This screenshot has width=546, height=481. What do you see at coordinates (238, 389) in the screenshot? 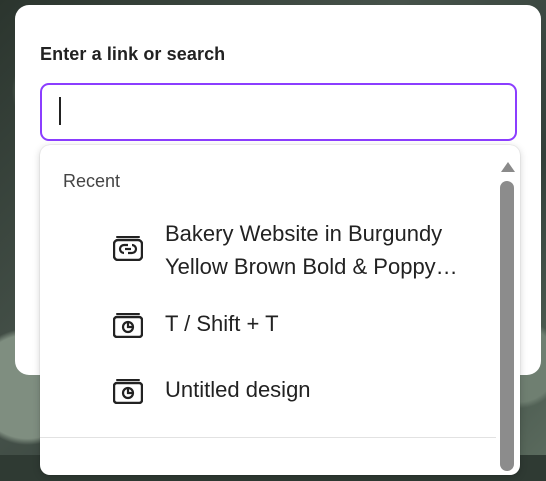
I see `recent-item-label: Untitled design` at bounding box center [238, 389].